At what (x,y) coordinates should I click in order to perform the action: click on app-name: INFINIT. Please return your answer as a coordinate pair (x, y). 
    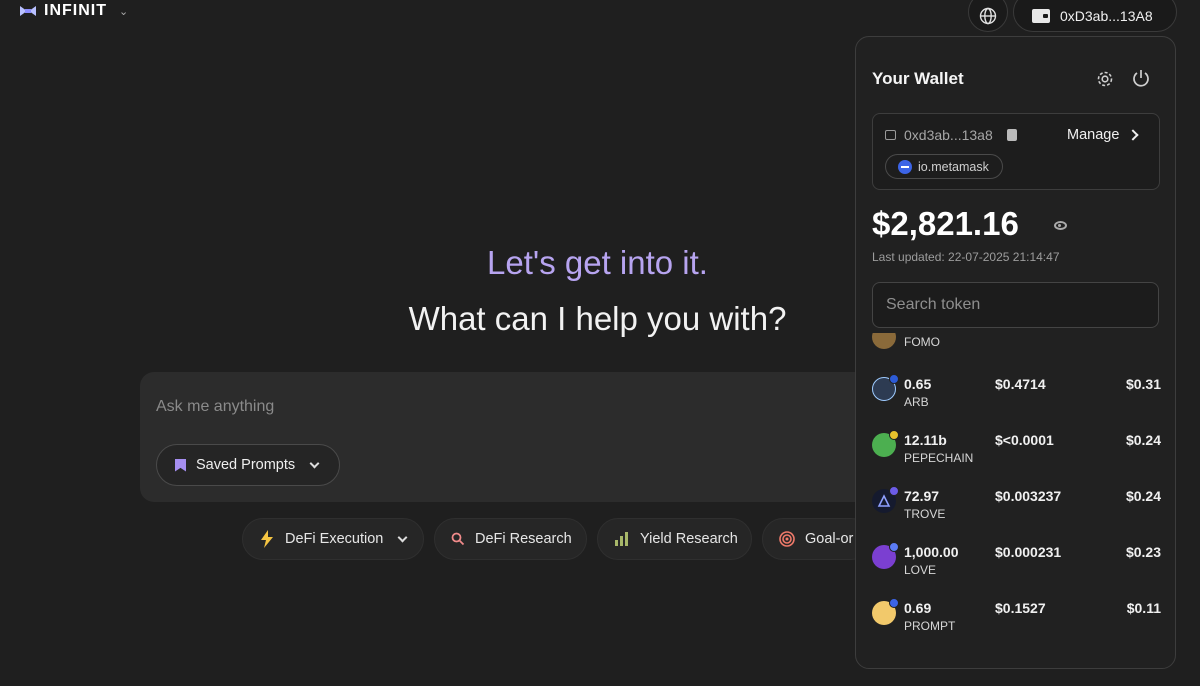
    Looking at the image, I should click on (75, 10).